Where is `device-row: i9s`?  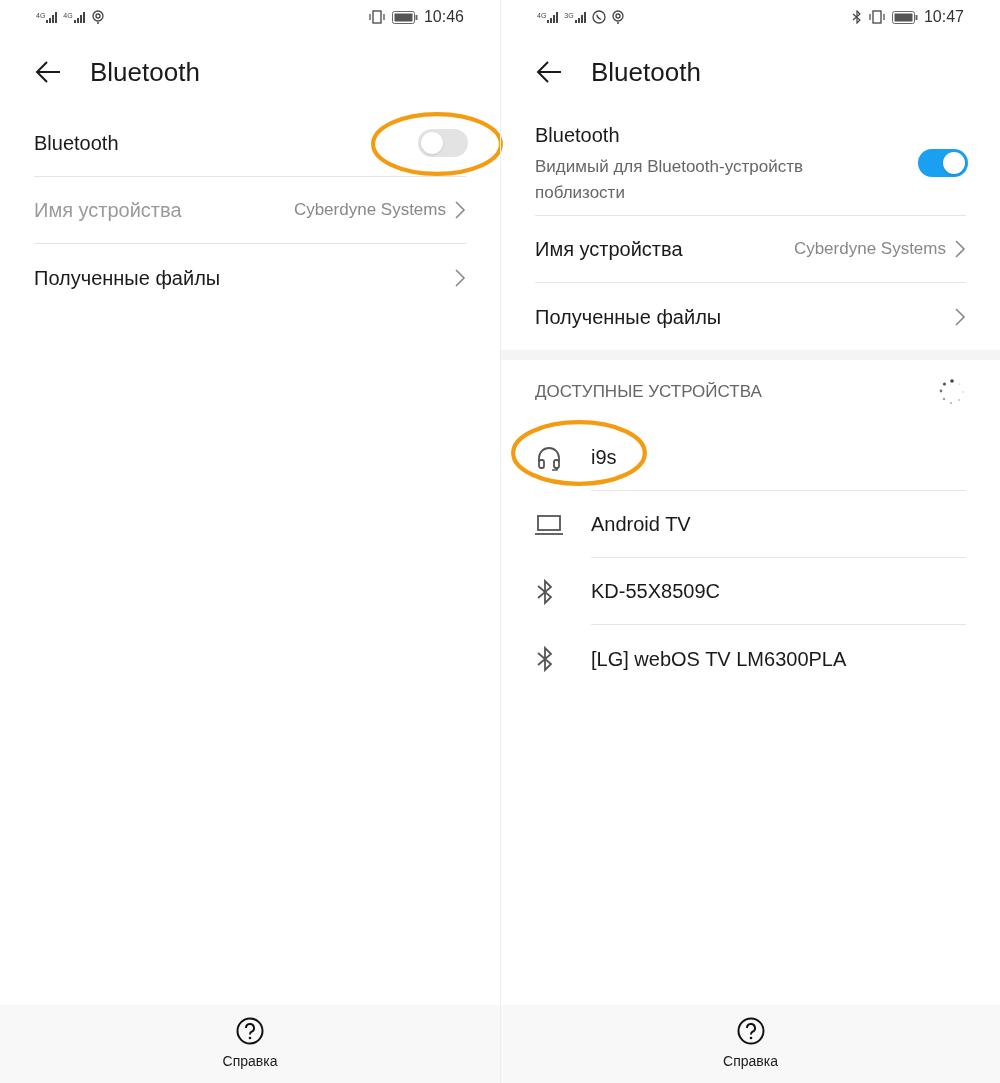
device-row: i9s is located at coordinates (750, 457).